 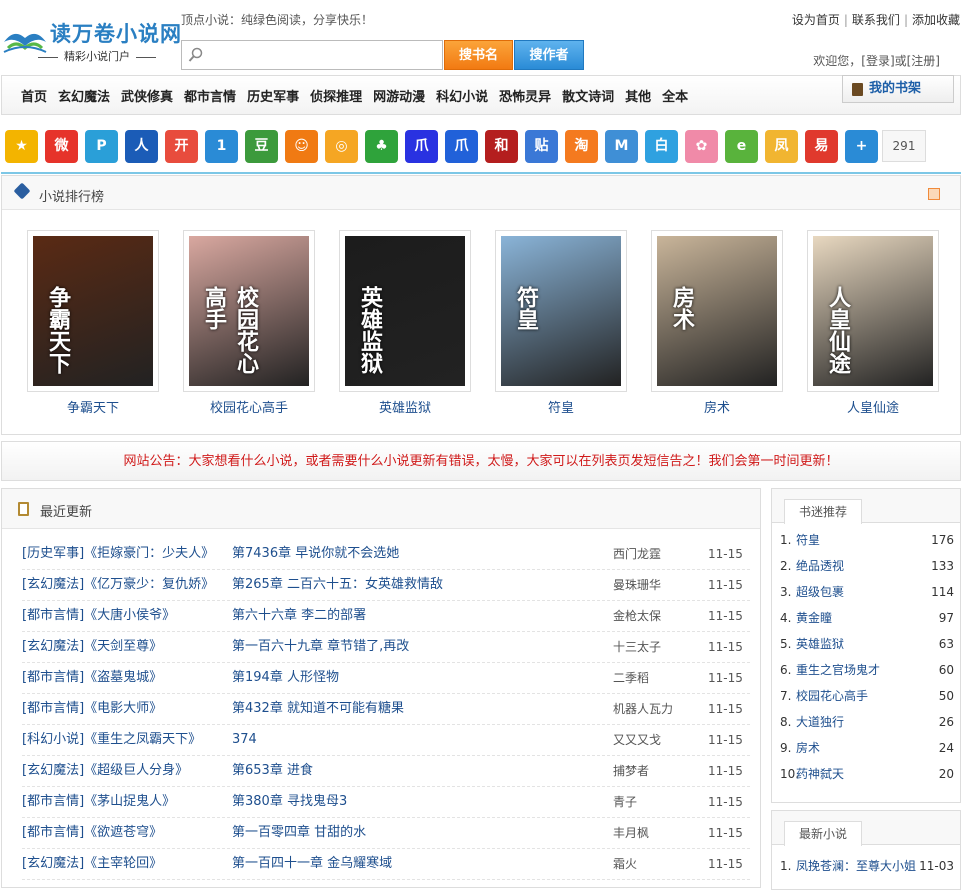 I want to click on category-book-link: [科幻小说]《重生之凤霸天下》, so click(x=111, y=740).